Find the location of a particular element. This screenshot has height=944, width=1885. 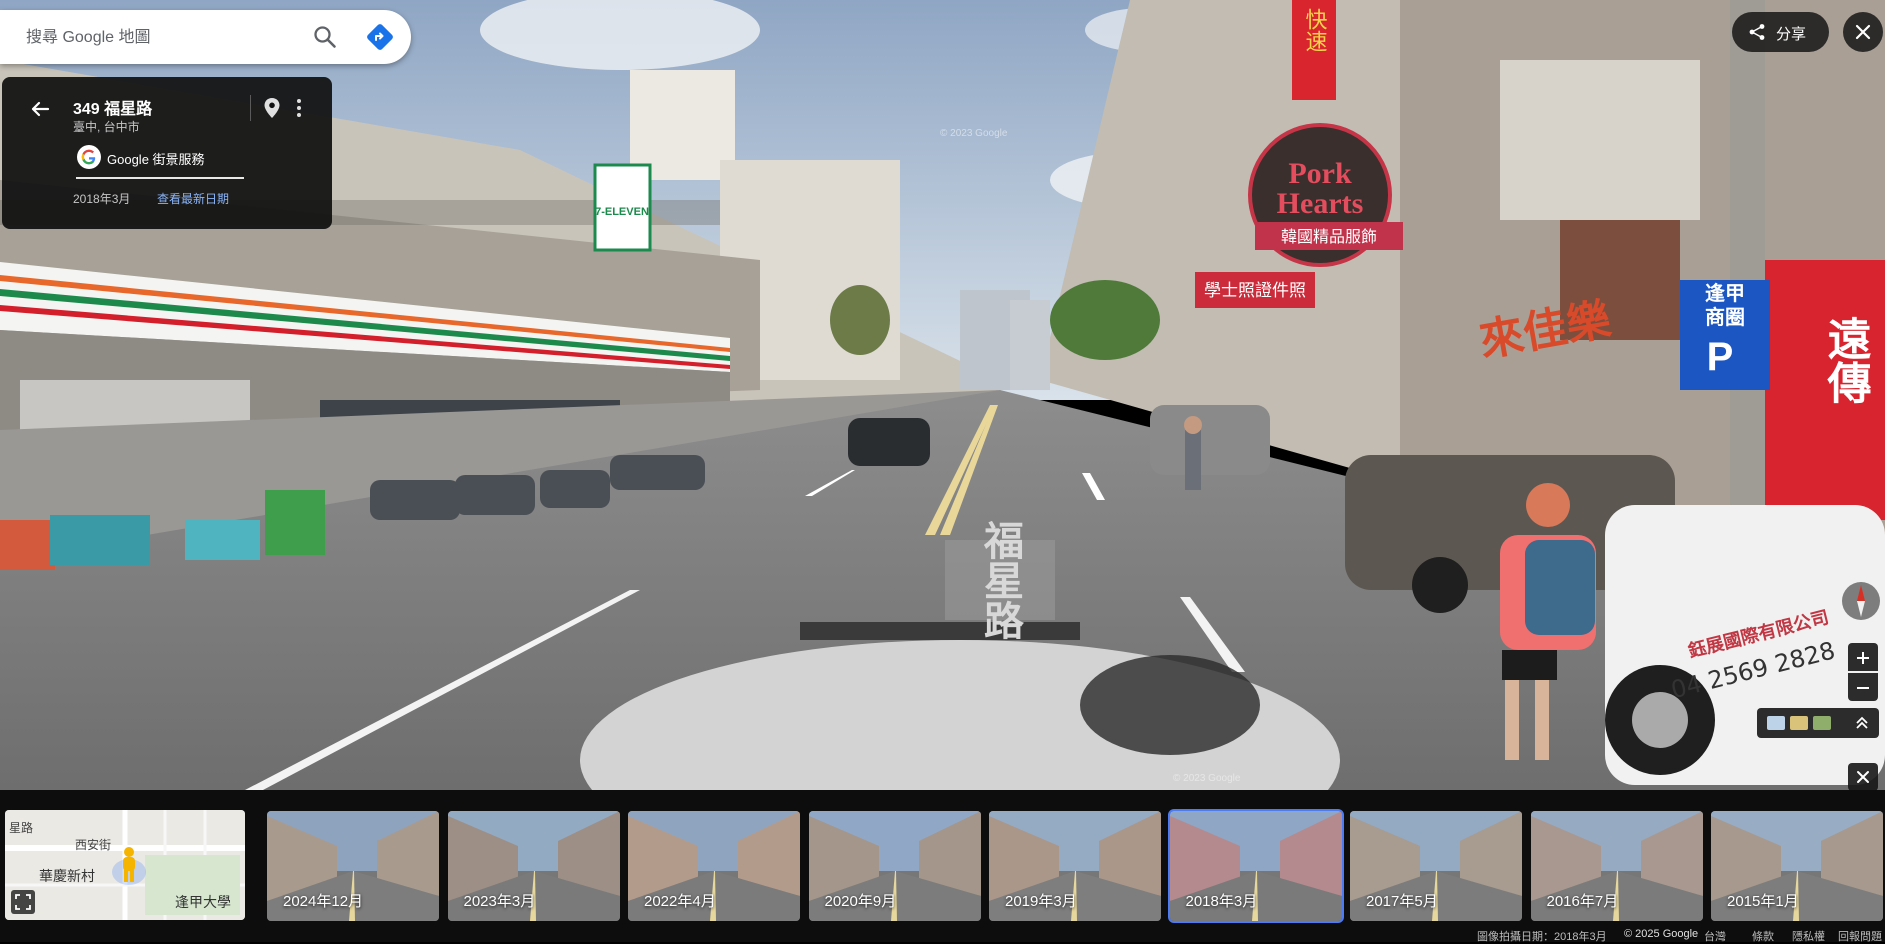

location-title: 349 福星路 is located at coordinates (113, 109).